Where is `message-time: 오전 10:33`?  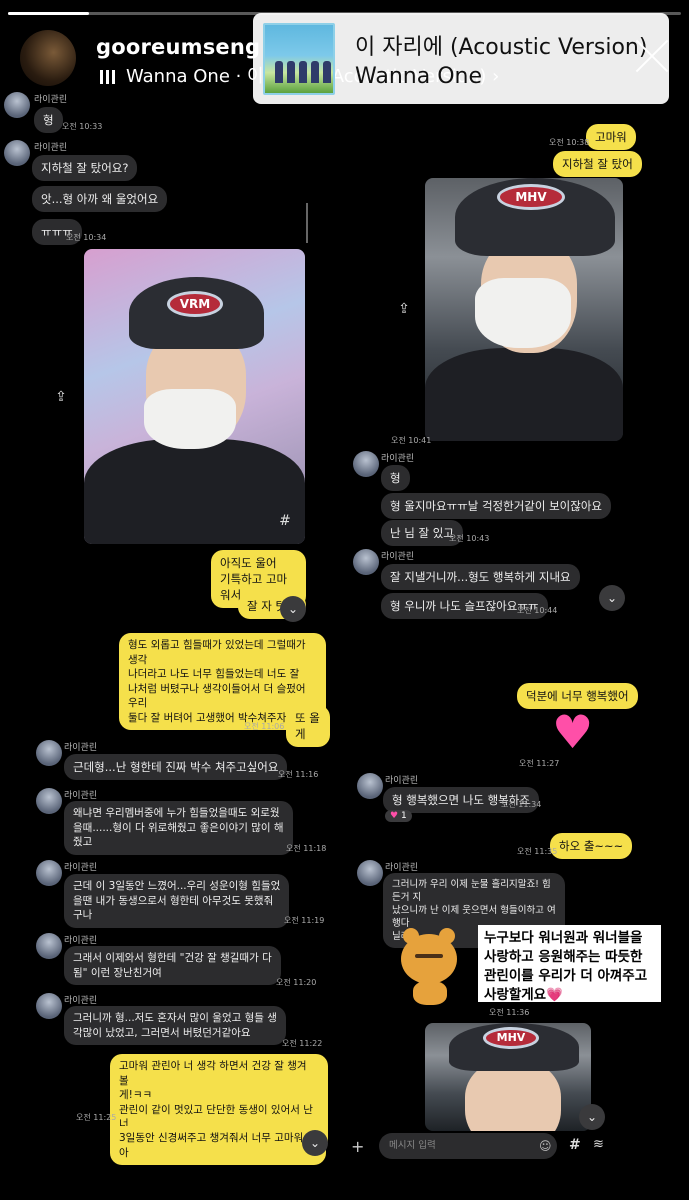
message-time: 오전 10:33 is located at coordinates (82, 126).